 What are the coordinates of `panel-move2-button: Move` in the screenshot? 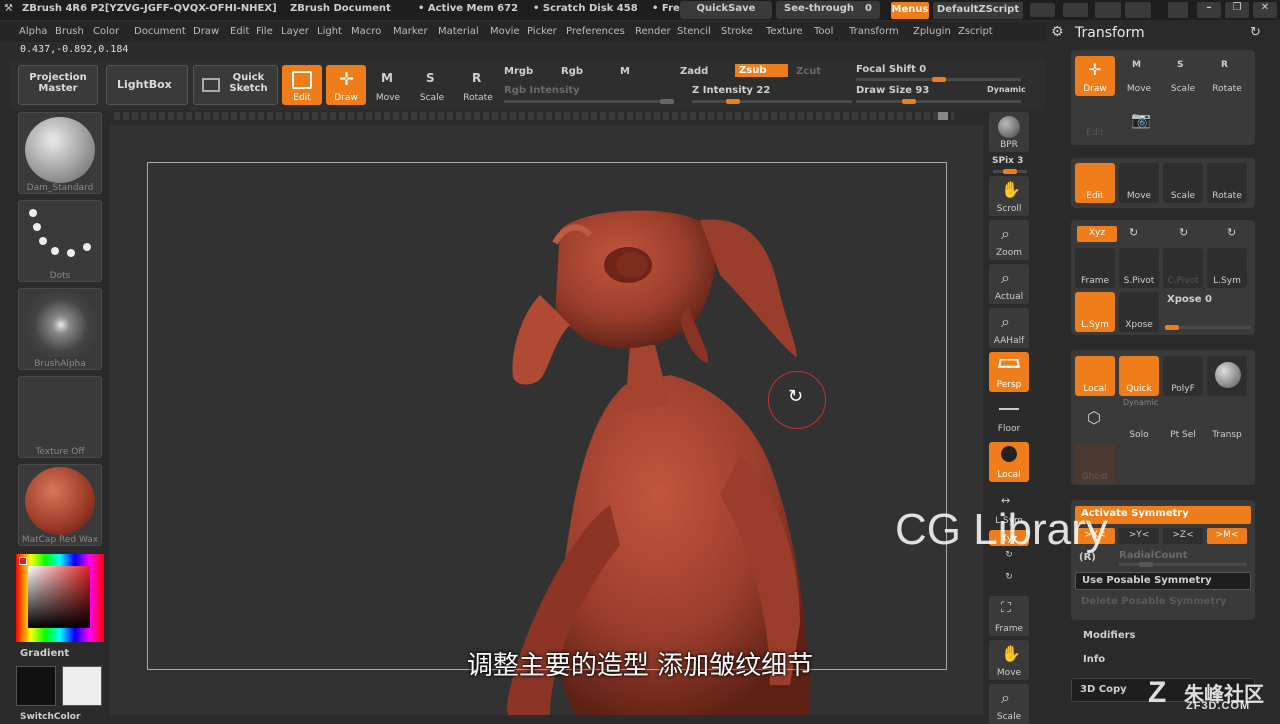 It's located at (1139, 183).